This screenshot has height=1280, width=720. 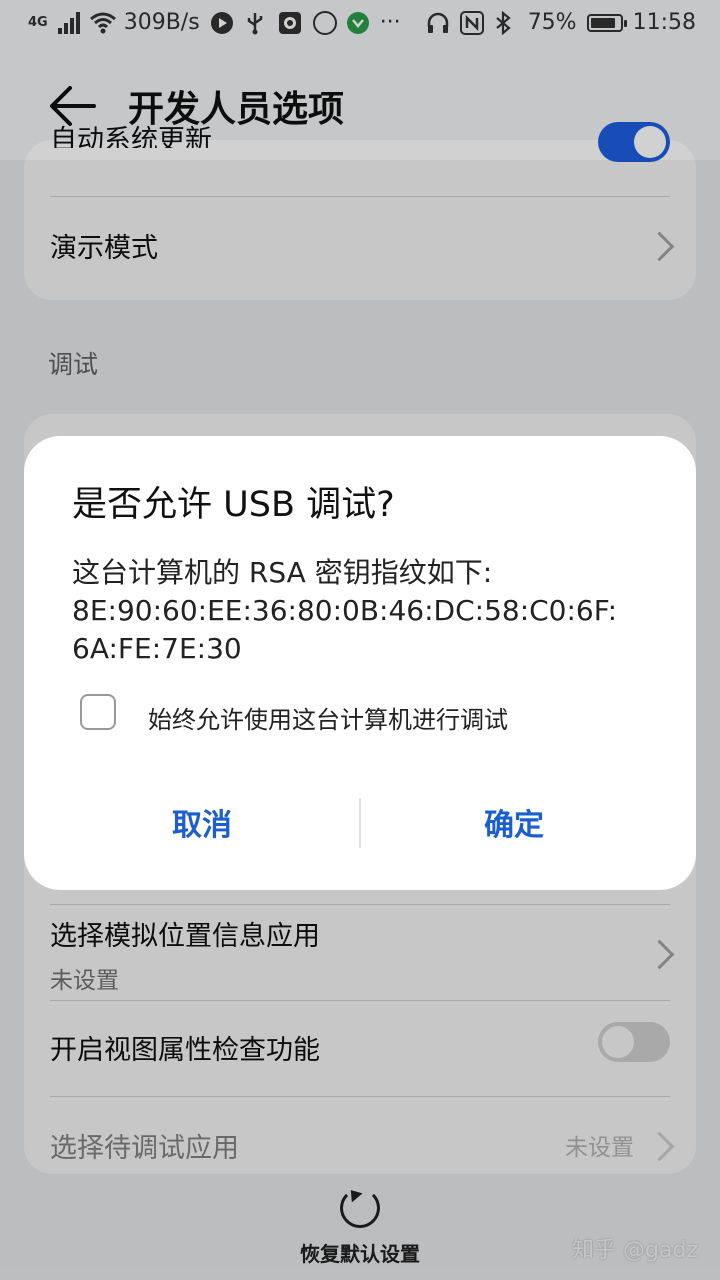 What do you see at coordinates (345, 610) in the screenshot?
I see `rsa-fingerprint-line: 8E:90:60:EE:36:80:0B:46:DC:58:C0:6F:` at bounding box center [345, 610].